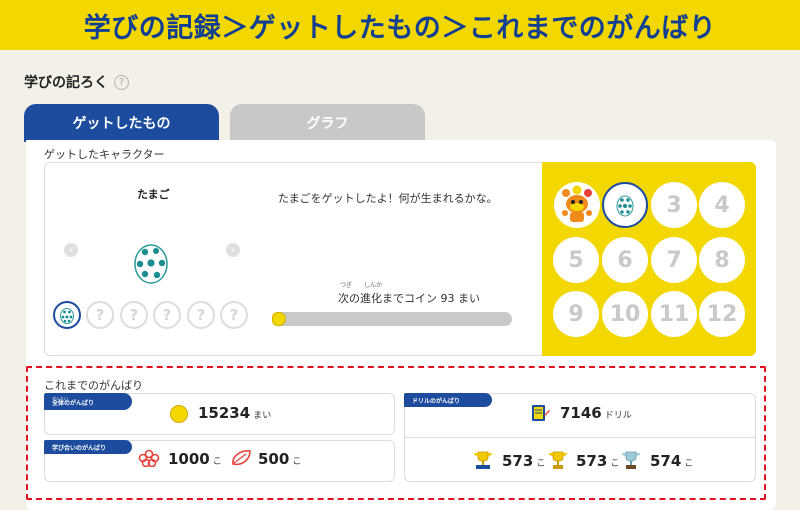 Image resolution: width=800 pixels, height=510 pixels. I want to click on trophy-count-3: 574, so click(666, 461).